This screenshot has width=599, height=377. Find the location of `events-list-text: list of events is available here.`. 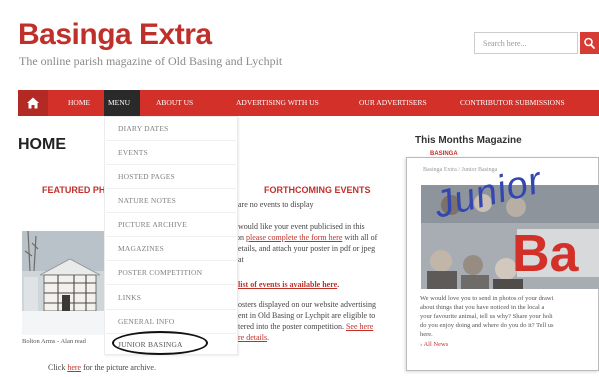

events-list-text: list of events is available here. is located at coordinates (289, 284).